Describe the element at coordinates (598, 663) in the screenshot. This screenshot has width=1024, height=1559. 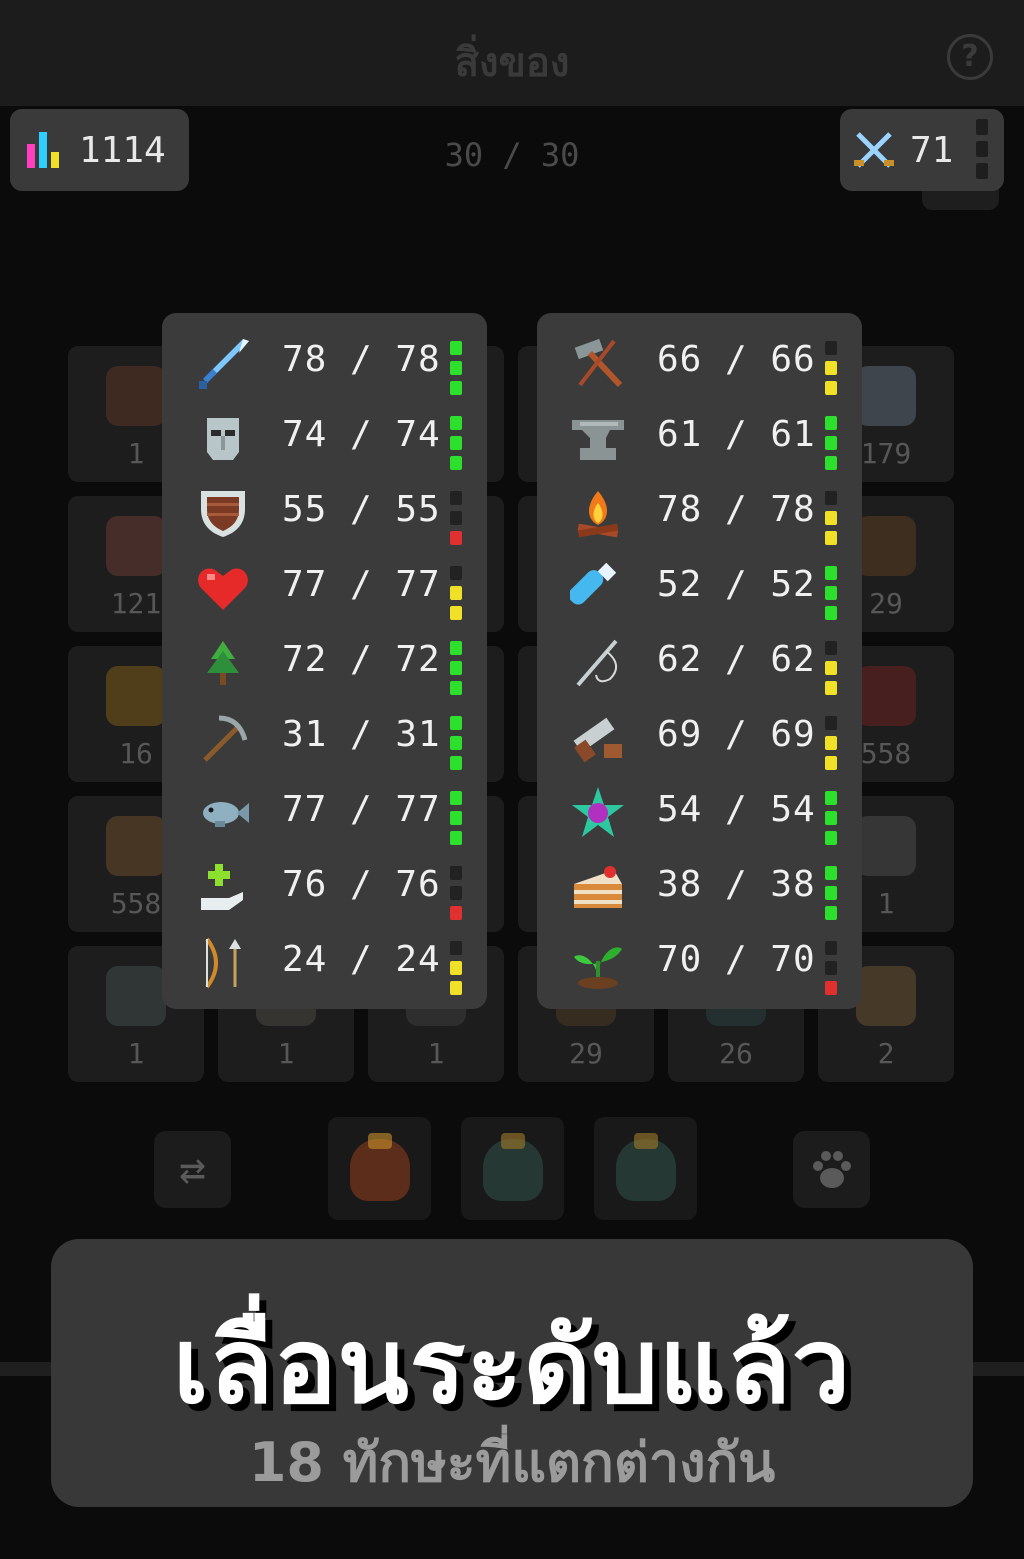
I see `needle-icon` at that location.